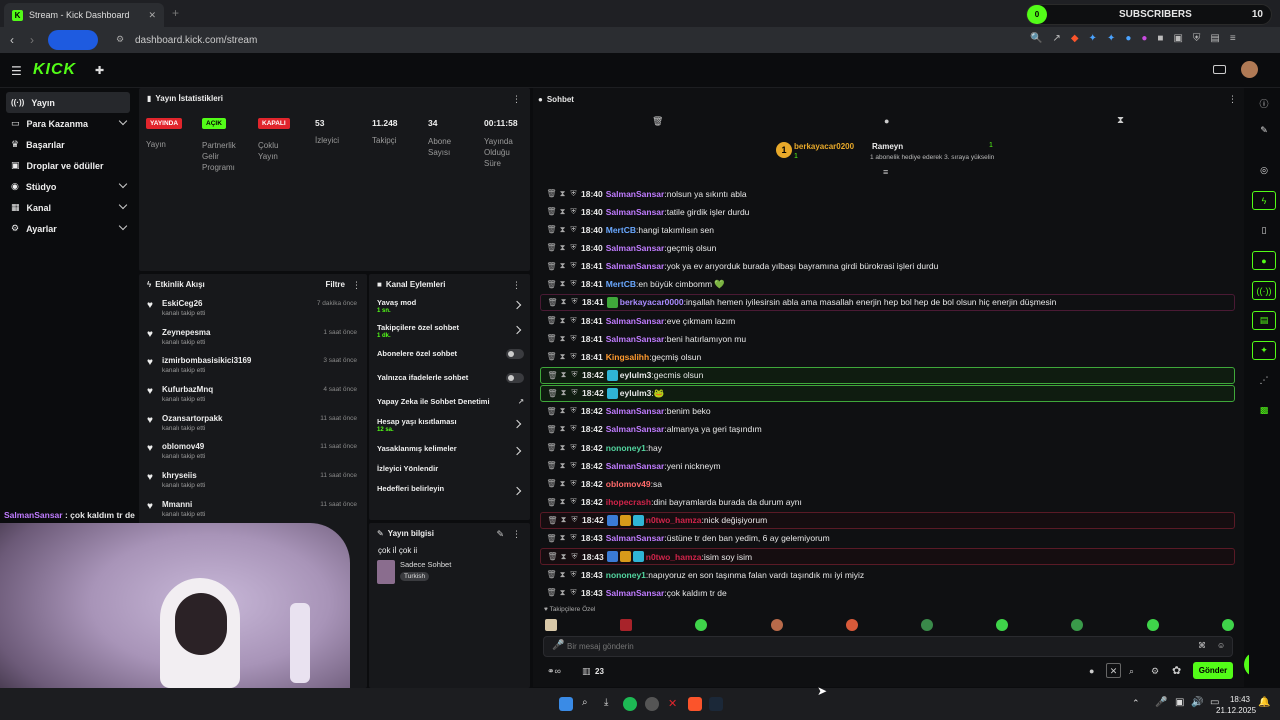  I want to click on chat-message: 🗑 ⧗ ⛨ 18:43 n0two_hamza: isim soy isim, so click(887, 556).